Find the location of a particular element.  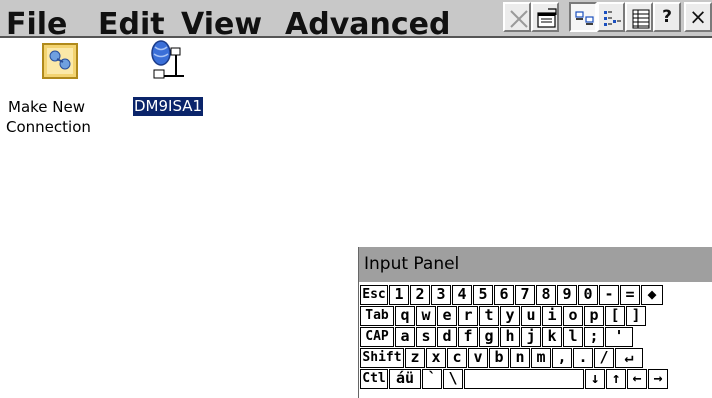

delete-button is located at coordinates (517, 17).